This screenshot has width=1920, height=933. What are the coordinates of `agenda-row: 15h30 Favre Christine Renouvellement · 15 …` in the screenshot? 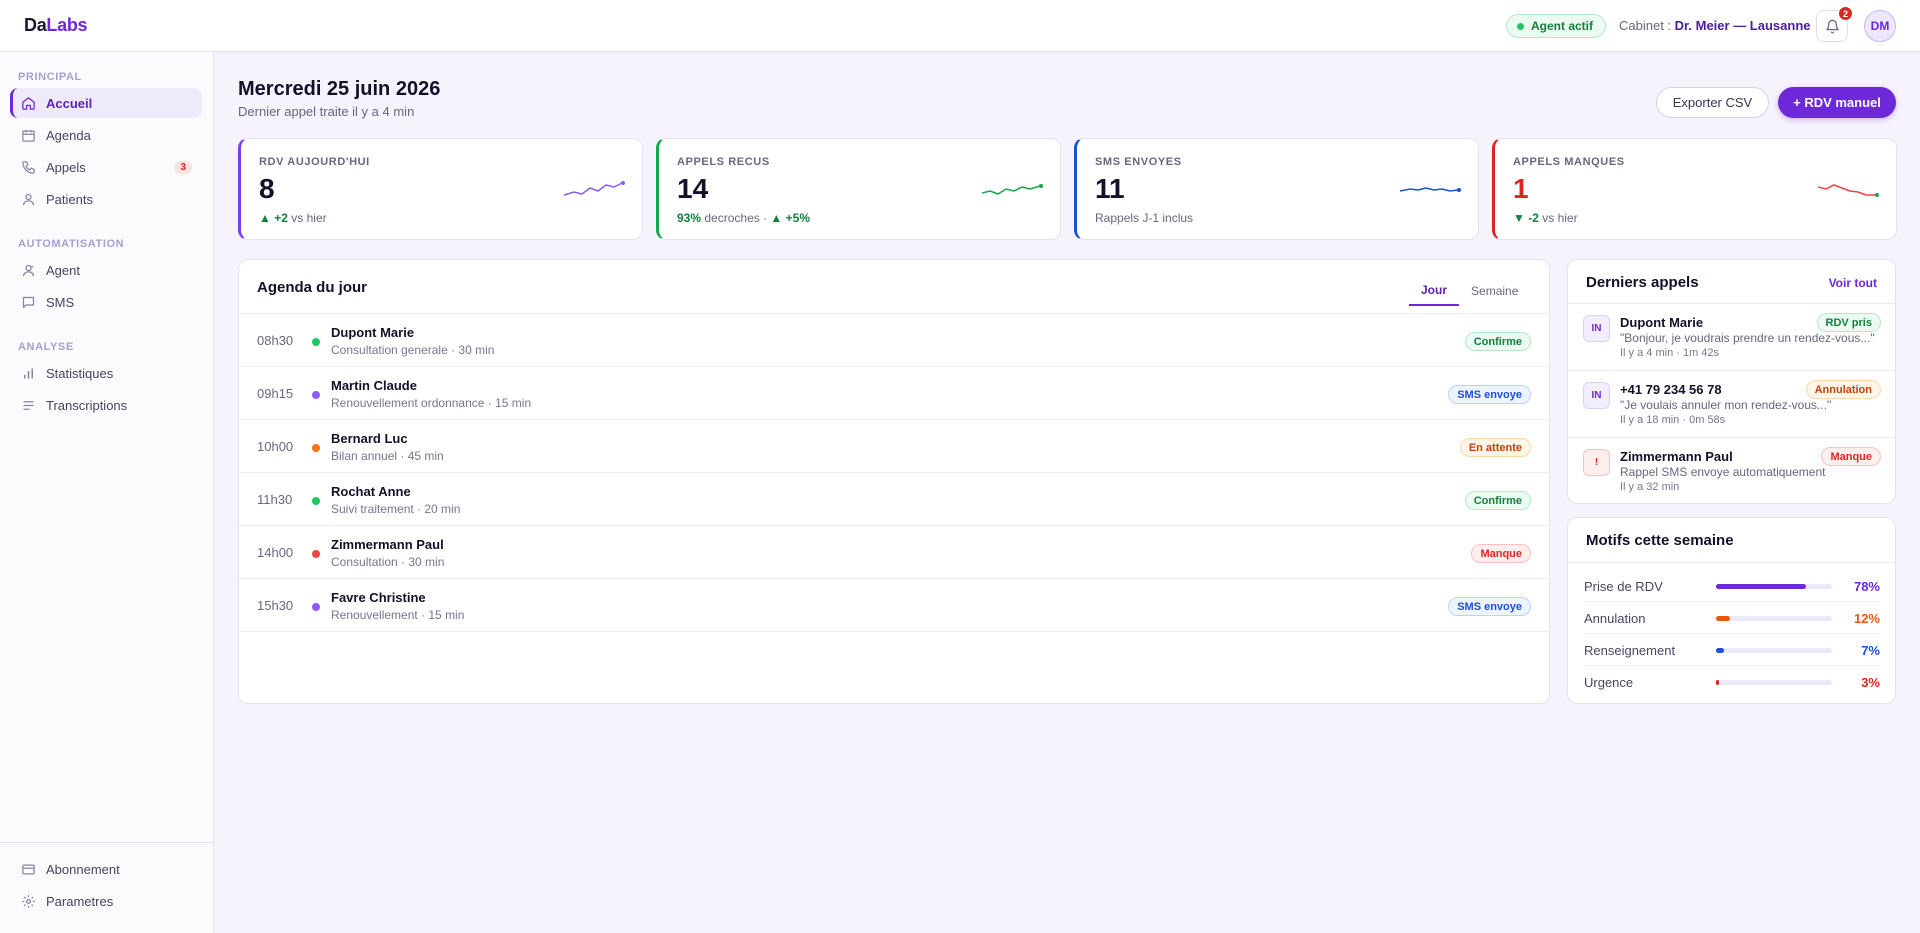 It's located at (894, 605).